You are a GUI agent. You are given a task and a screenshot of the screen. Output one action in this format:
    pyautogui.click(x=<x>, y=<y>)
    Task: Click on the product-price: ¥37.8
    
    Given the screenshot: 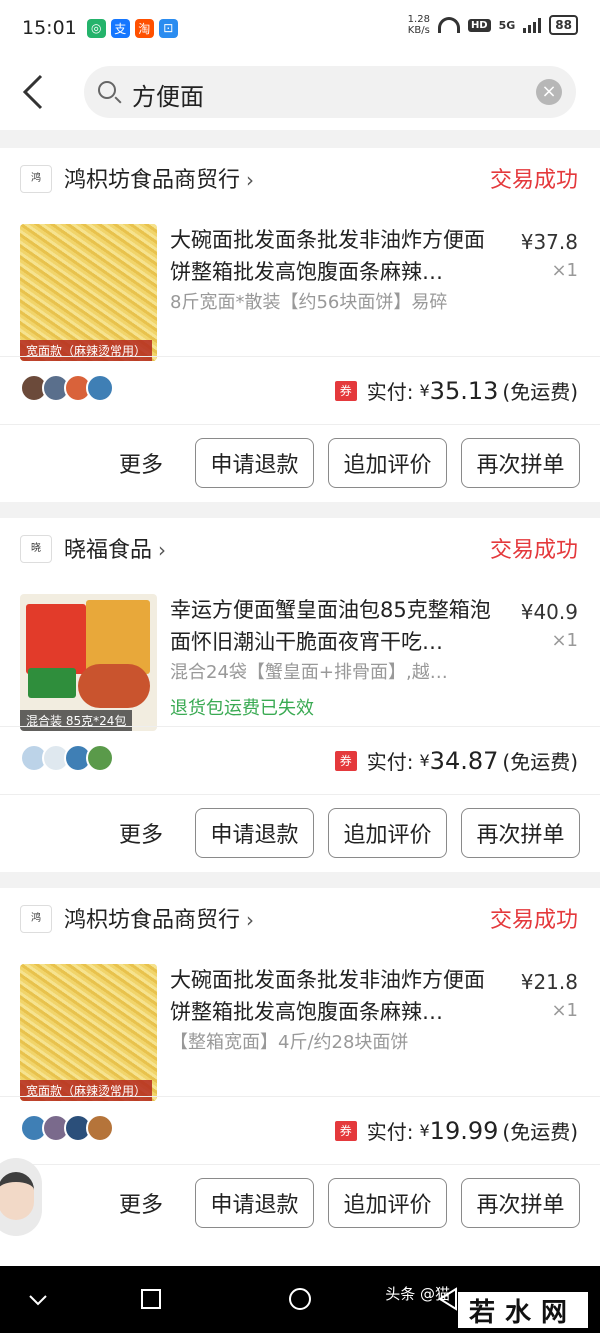 What is the action you would take?
    pyautogui.click(x=549, y=242)
    